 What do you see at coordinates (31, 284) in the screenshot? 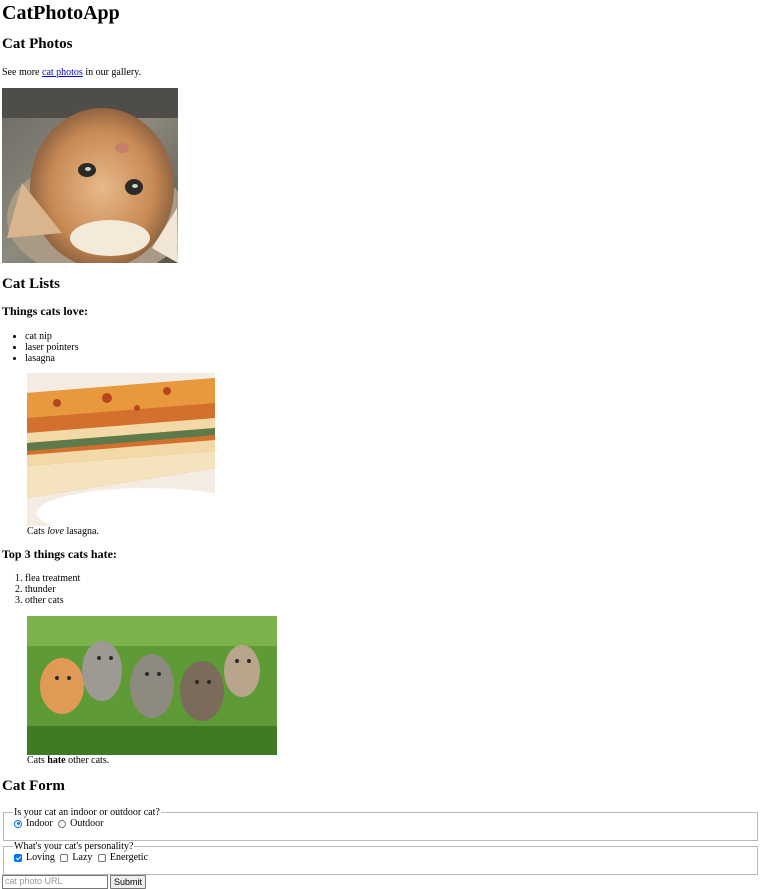
I see `cat-lists-heading: Cat Lists` at bounding box center [31, 284].